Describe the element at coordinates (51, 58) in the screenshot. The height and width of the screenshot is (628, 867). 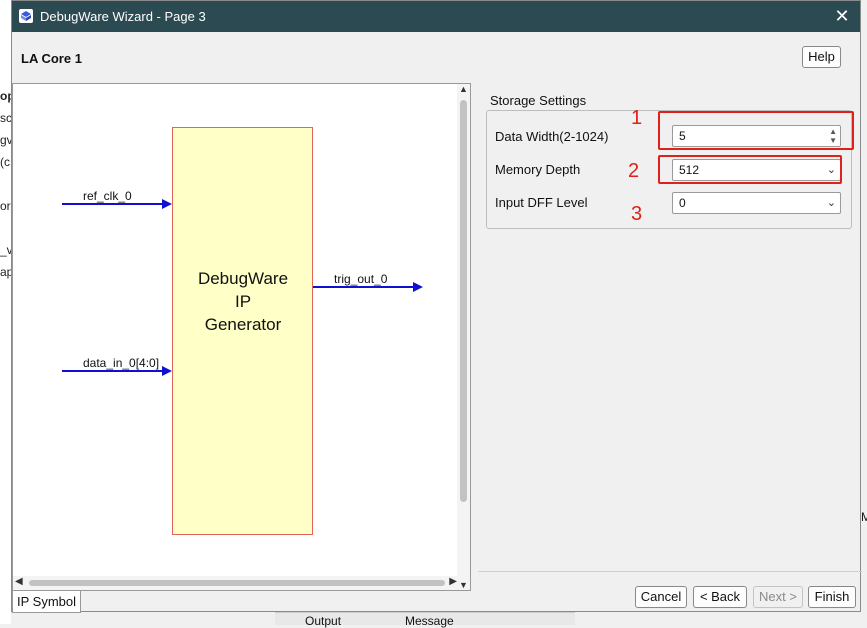
I see `page-title: LA Core 1` at that location.